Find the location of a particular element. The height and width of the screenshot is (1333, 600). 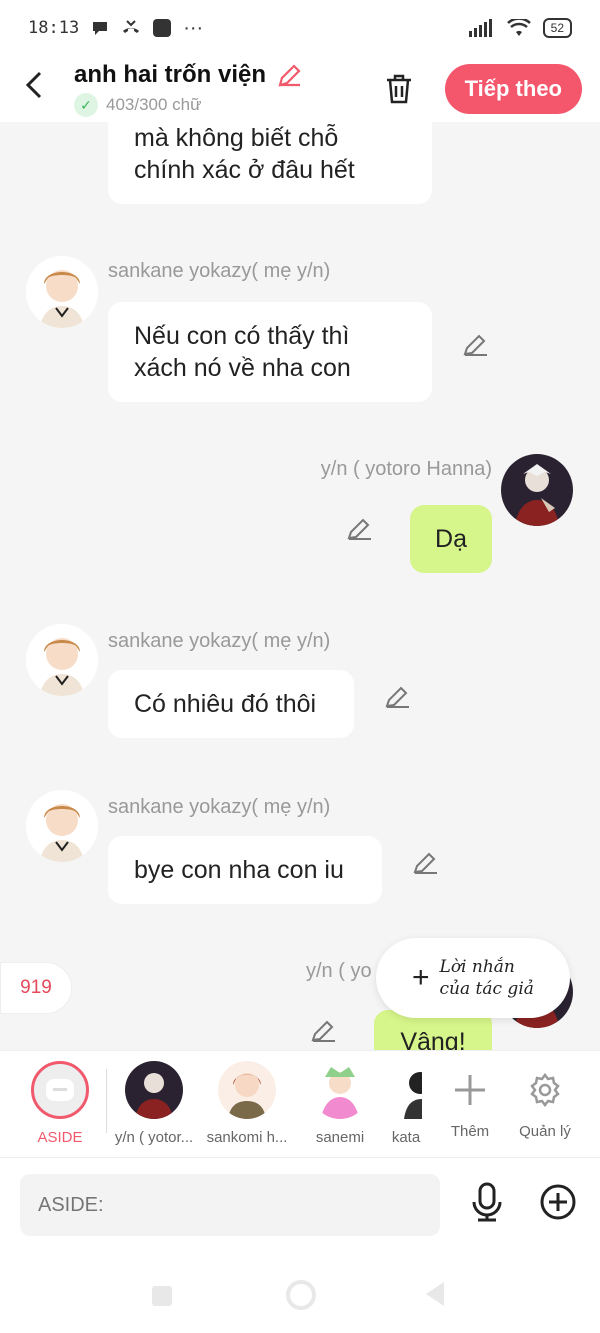

voice-button is located at coordinates (487, 1204).